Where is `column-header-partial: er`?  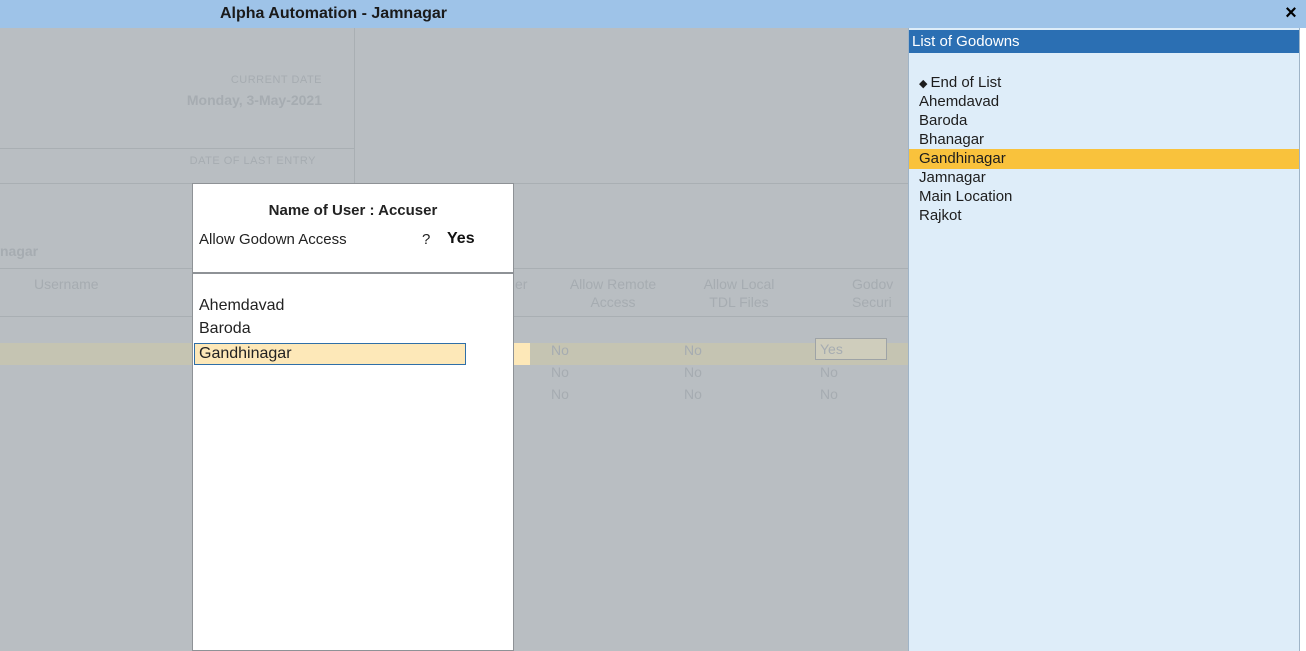
column-header-partial: er is located at coordinates (521, 284).